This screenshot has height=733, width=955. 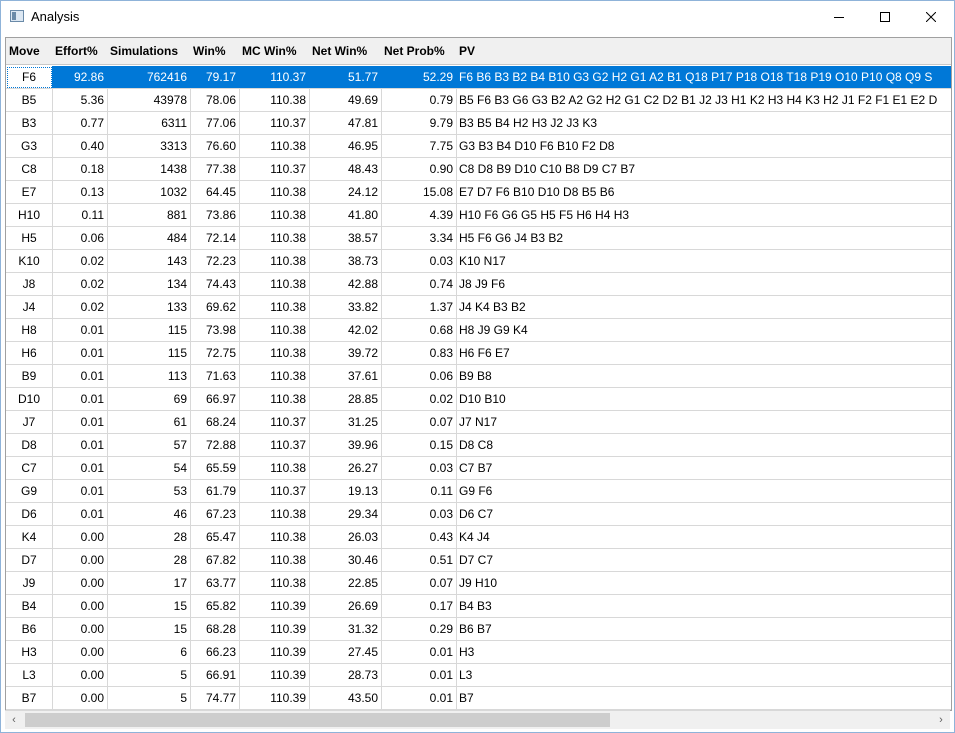 I want to click on cell-move: H8, so click(x=29, y=330).